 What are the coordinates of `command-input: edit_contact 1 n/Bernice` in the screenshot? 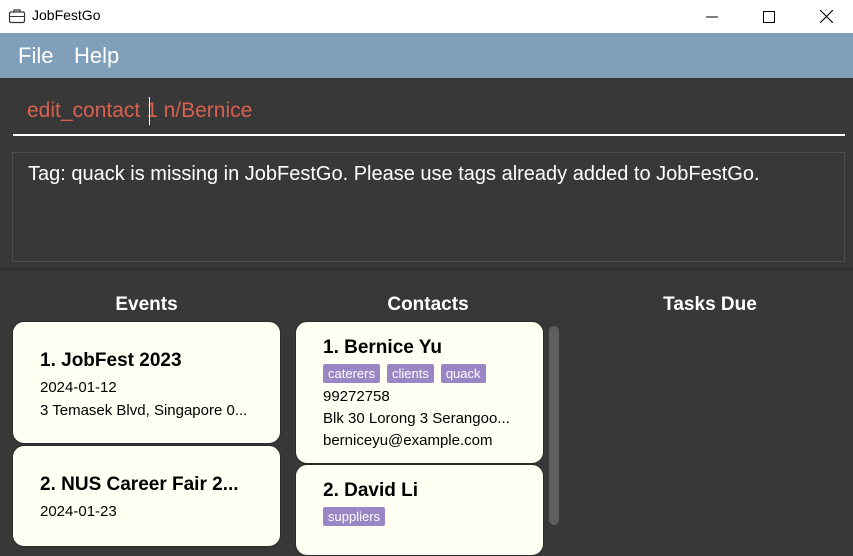 It's located at (429, 112).